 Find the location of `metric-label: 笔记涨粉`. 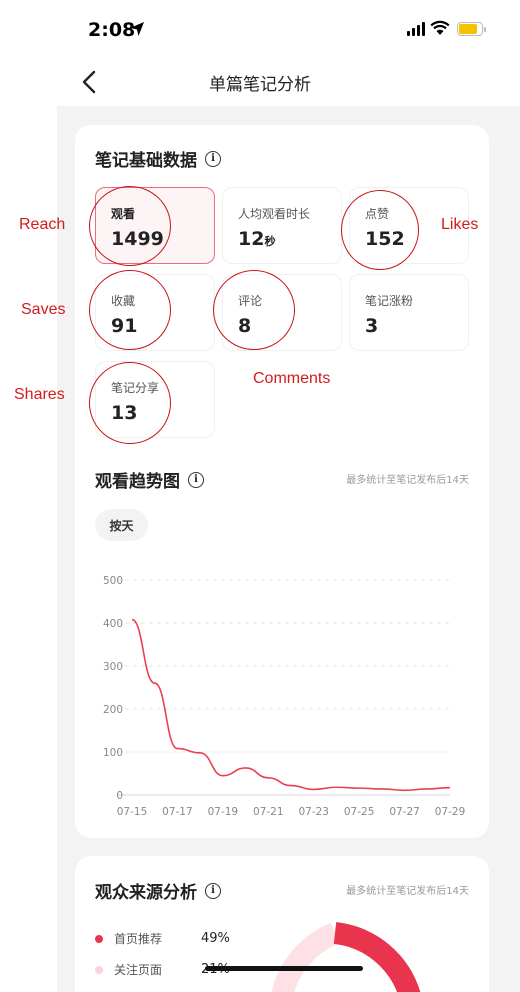

metric-label: 笔记涨粉 is located at coordinates (389, 301).